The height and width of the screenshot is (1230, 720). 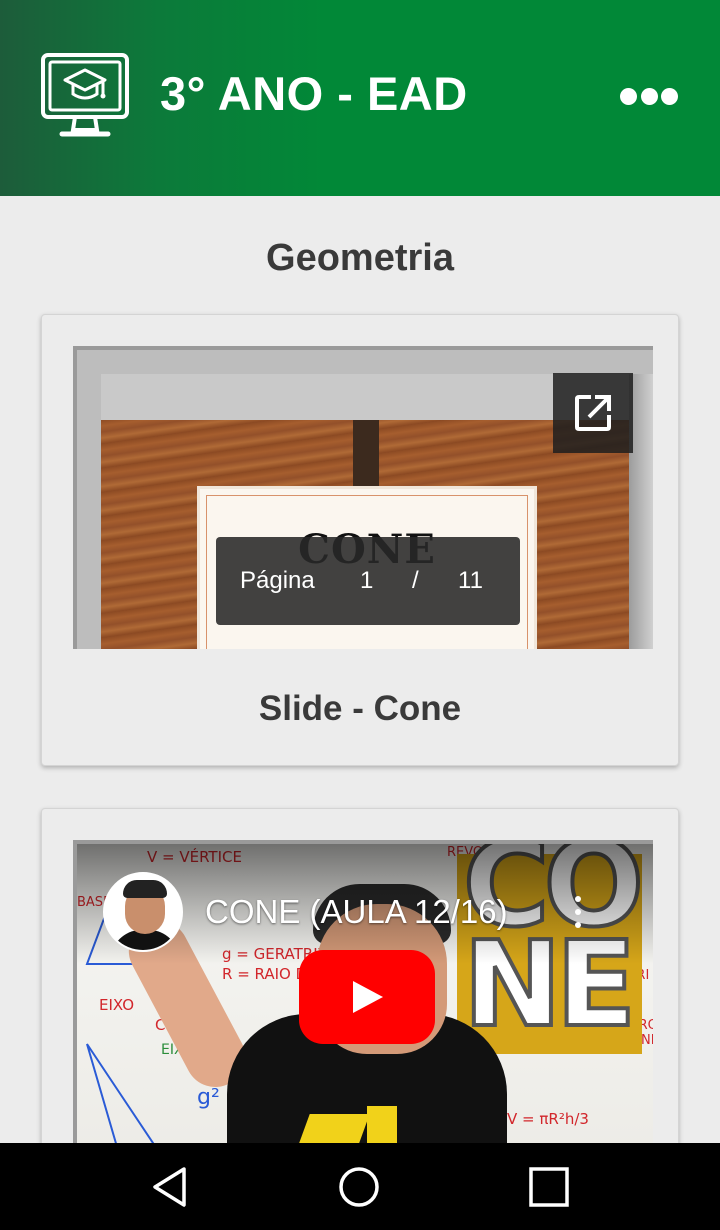 What do you see at coordinates (277, 580) in the screenshot?
I see `page-label: Página` at bounding box center [277, 580].